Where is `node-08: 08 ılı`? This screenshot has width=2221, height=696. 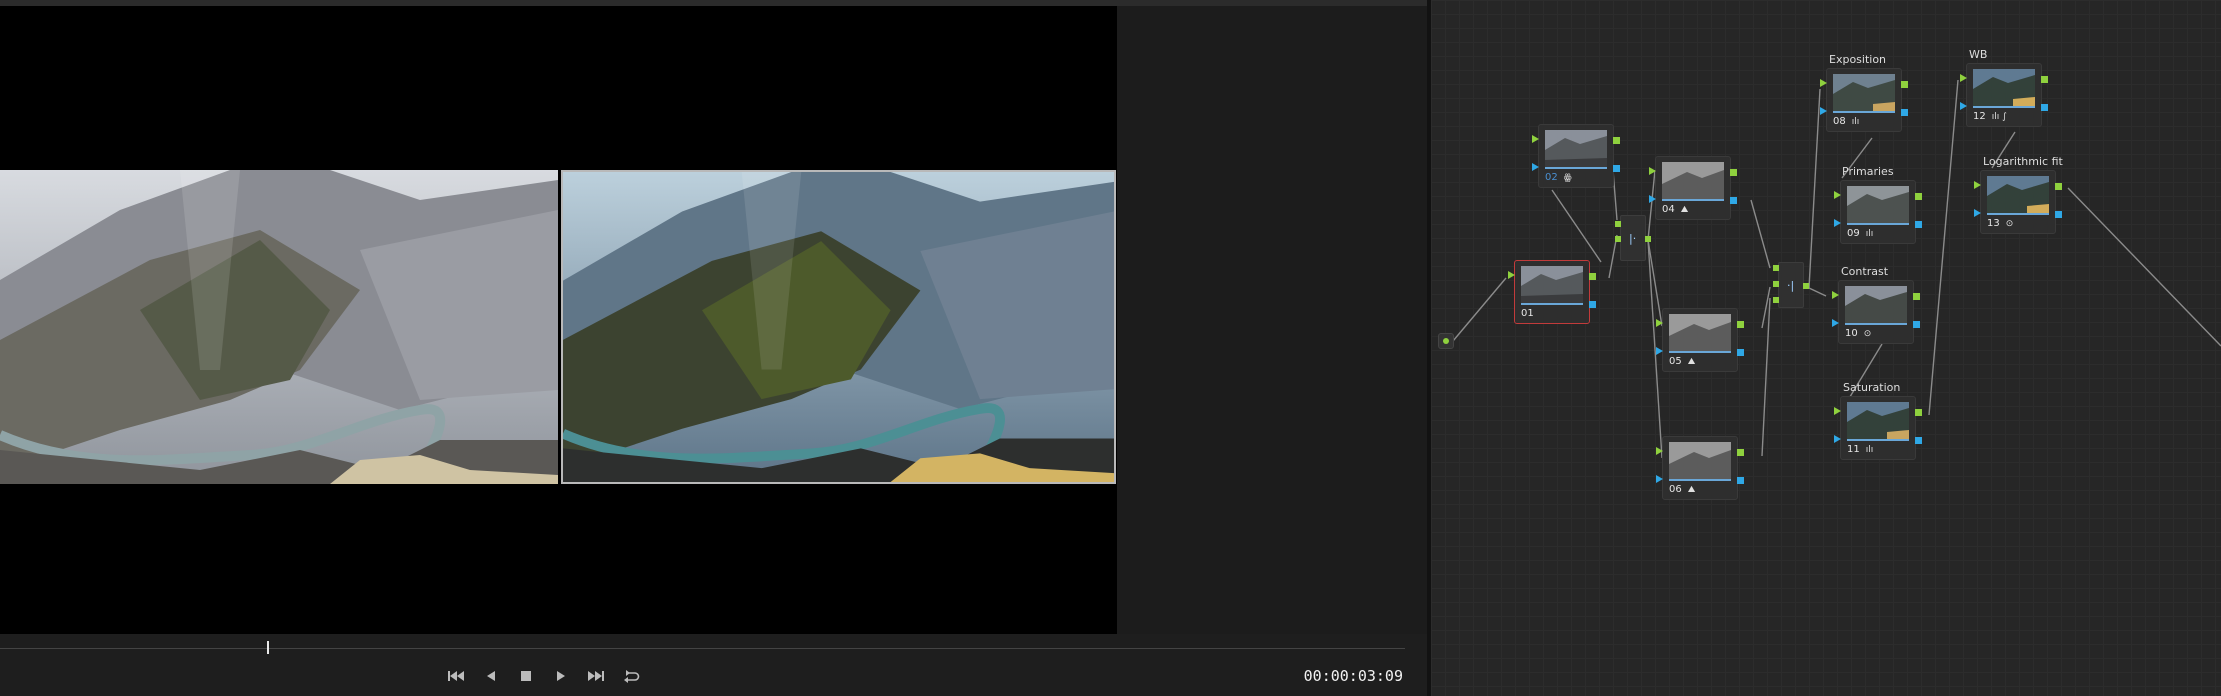
node-08: 08 ılı is located at coordinates (1864, 100).